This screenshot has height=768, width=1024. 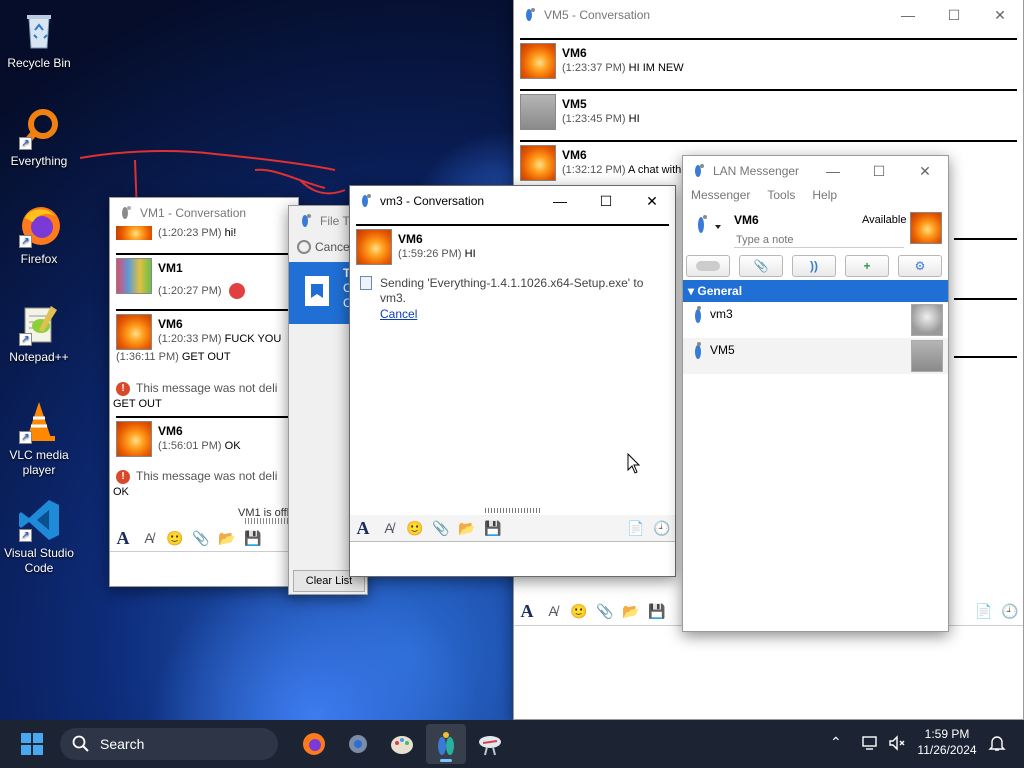 I want to click on group-header-general: ▾ General, so click(x=815, y=291).